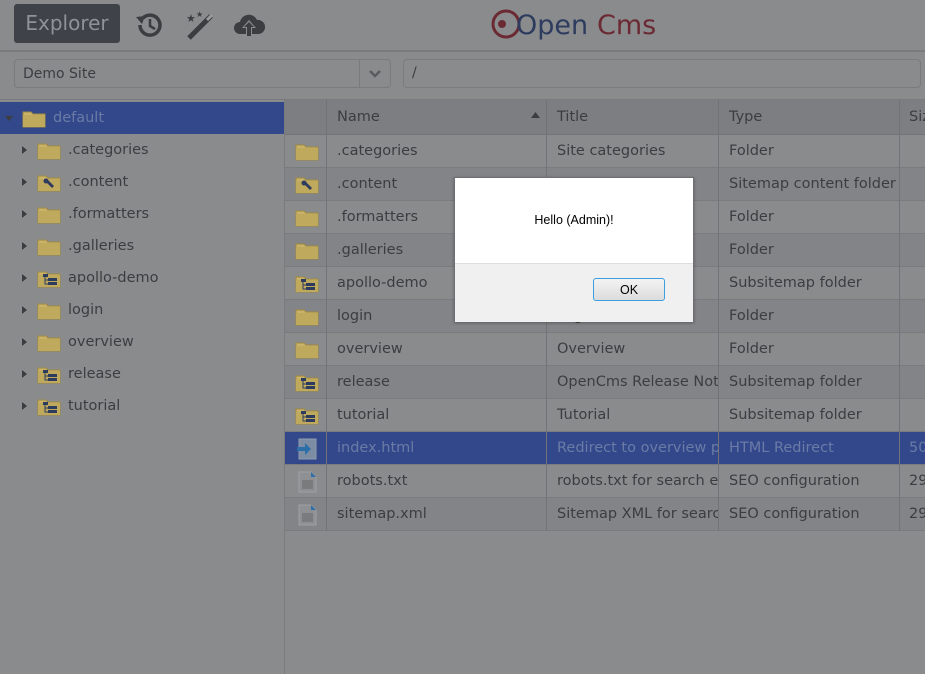  I want to click on tree-item: apollo-demo, so click(142, 278).